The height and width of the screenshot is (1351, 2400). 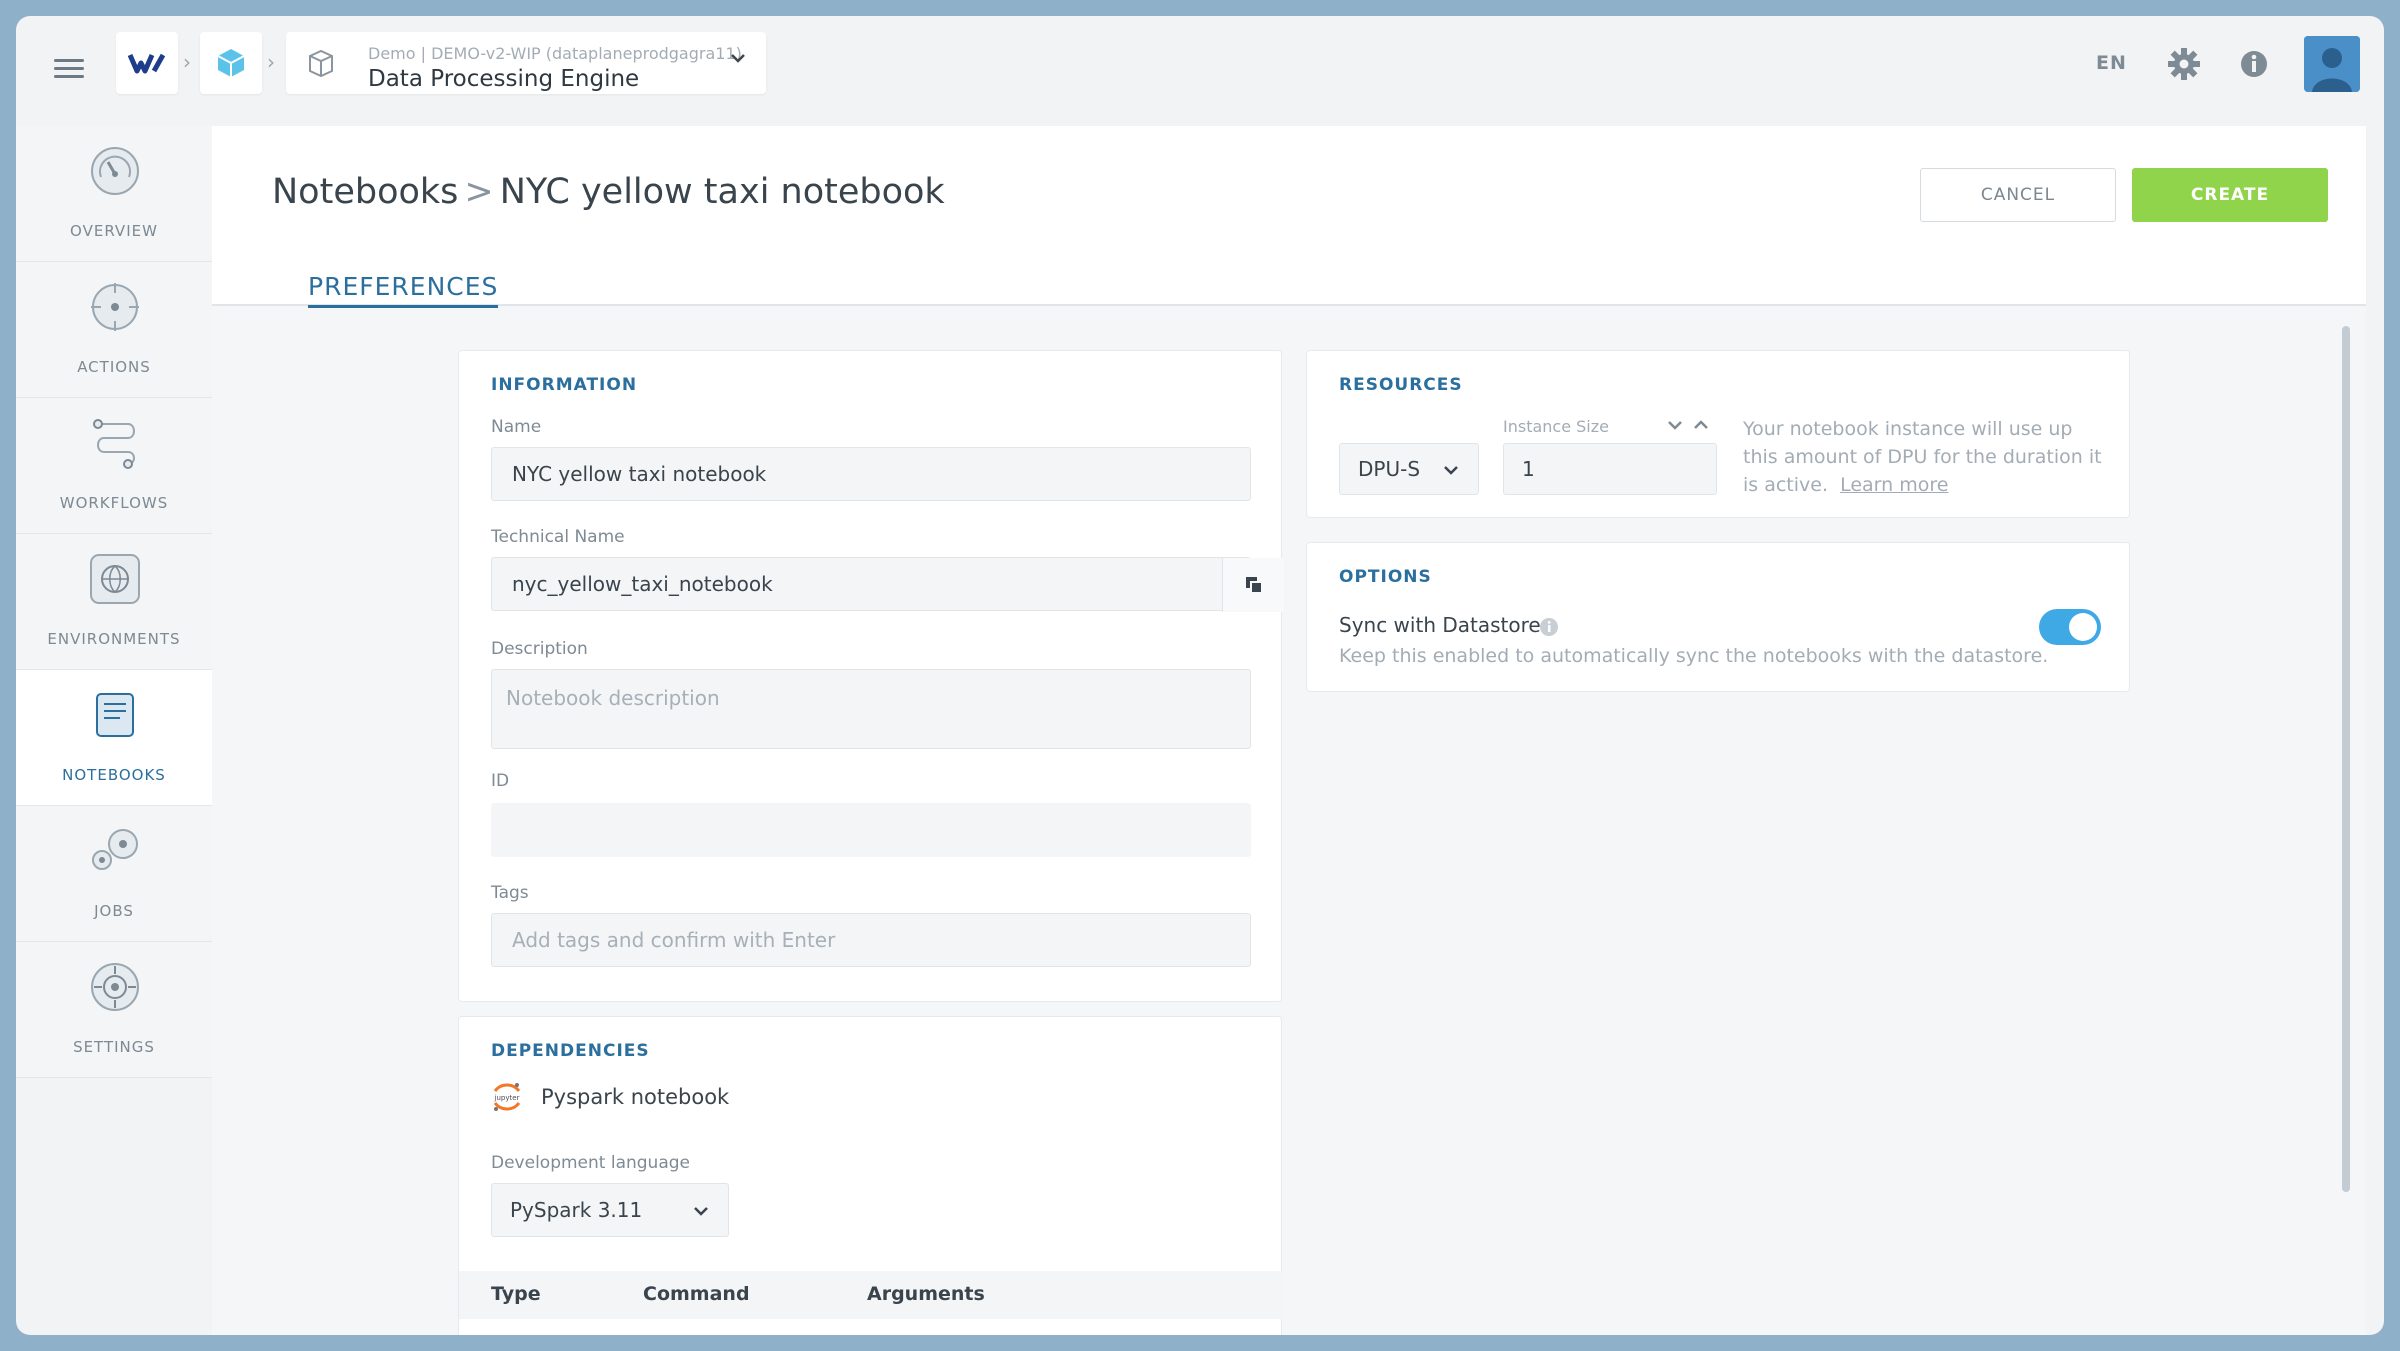 What do you see at coordinates (1556, 426) in the screenshot?
I see `instance-size-label: Instance Size` at bounding box center [1556, 426].